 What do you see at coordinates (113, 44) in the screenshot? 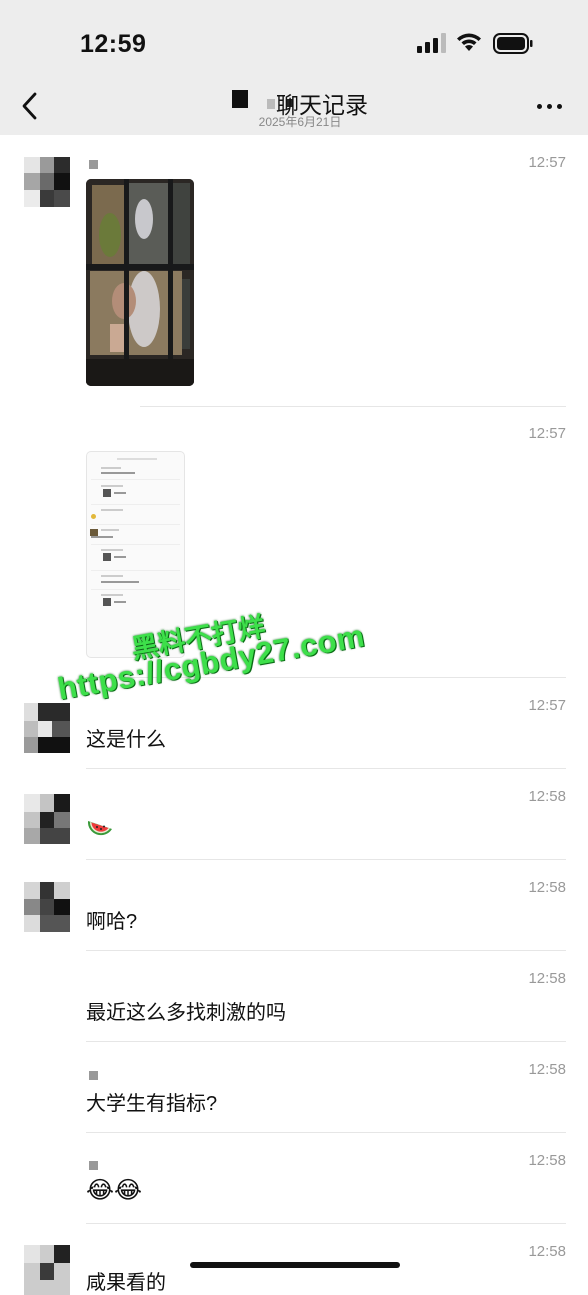
I see `status-time: 12:59` at bounding box center [113, 44].